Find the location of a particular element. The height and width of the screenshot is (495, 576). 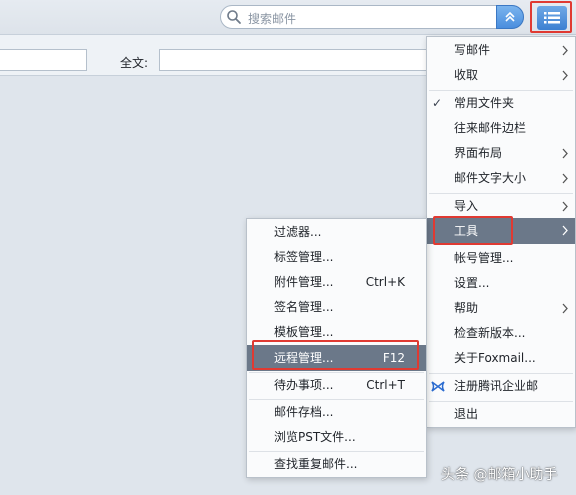

checkmark-icon: ✓ is located at coordinates (437, 103).